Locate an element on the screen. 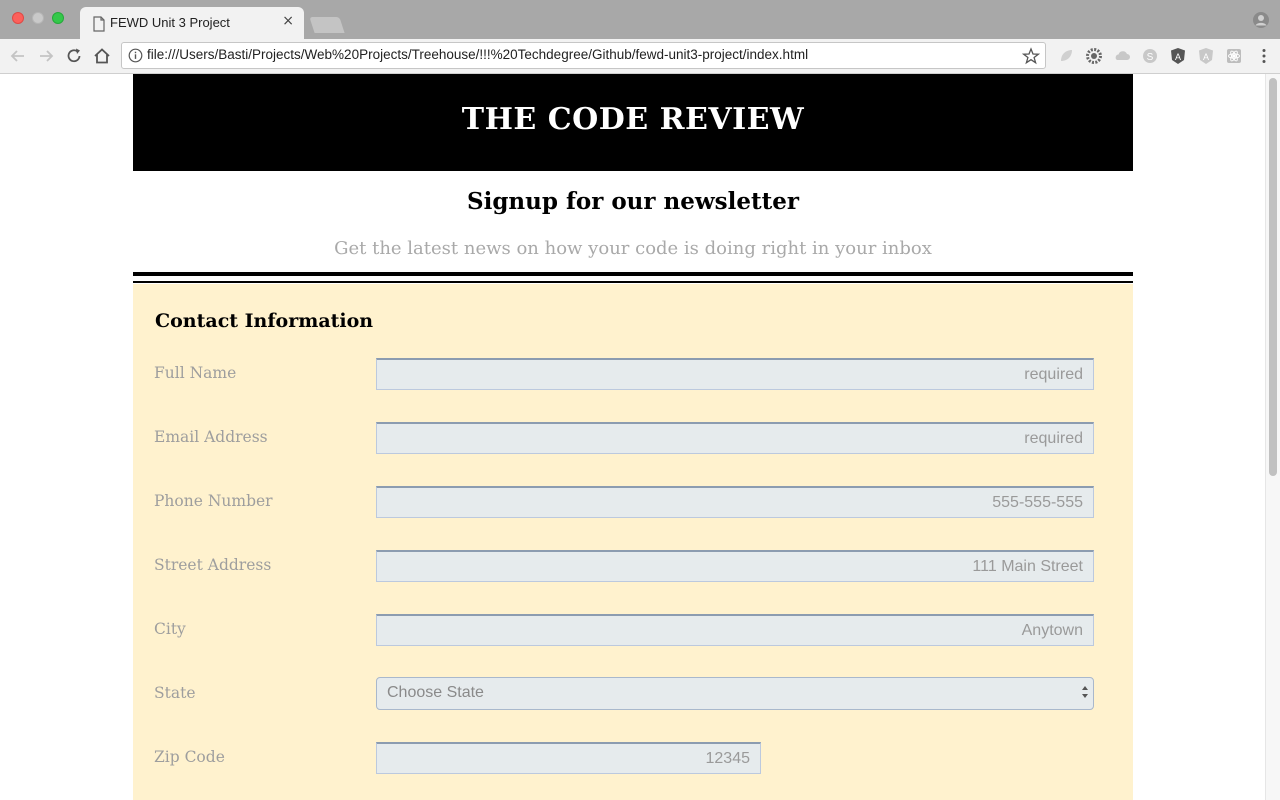 This screenshot has width=1280, height=800. phone-input is located at coordinates (735, 502).